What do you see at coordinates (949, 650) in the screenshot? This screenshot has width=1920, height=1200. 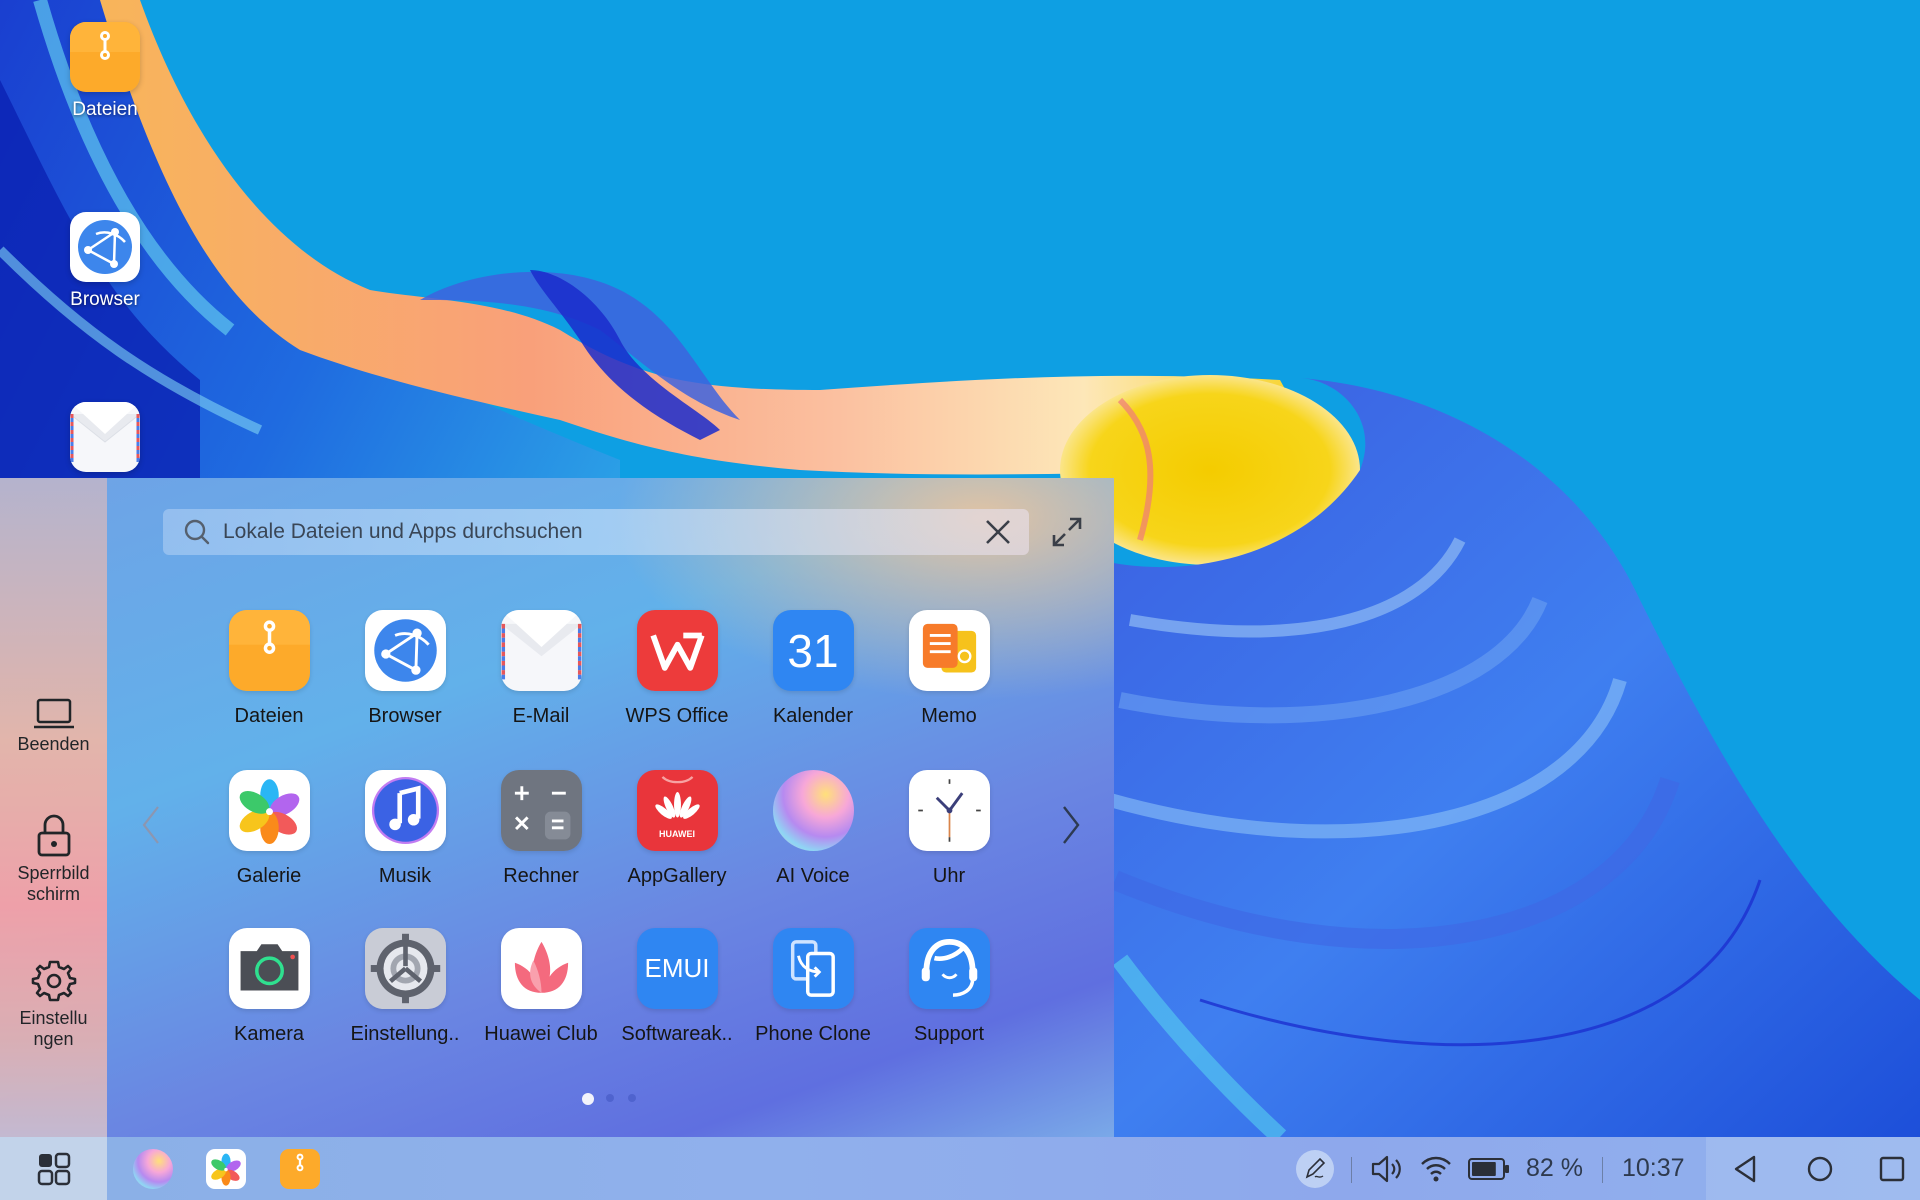 I see `memo-icon` at bounding box center [949, 650].